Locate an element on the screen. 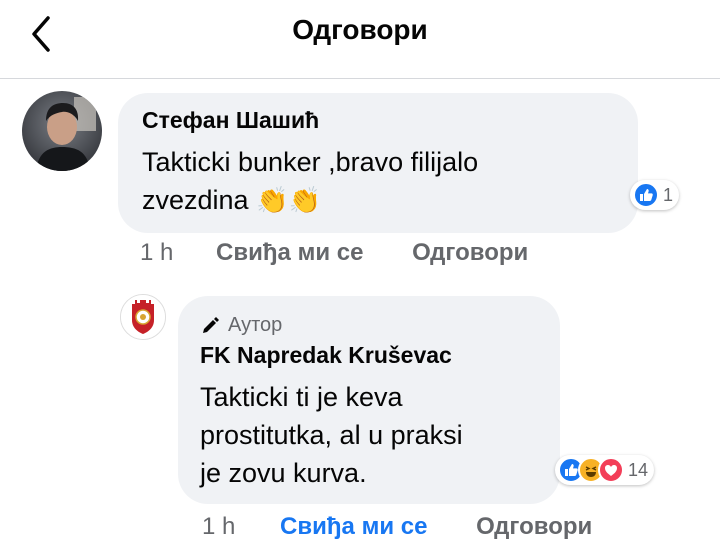  comment-actions: 1 h Свиђа ми се Одговори is located at coordinates (334, 253).